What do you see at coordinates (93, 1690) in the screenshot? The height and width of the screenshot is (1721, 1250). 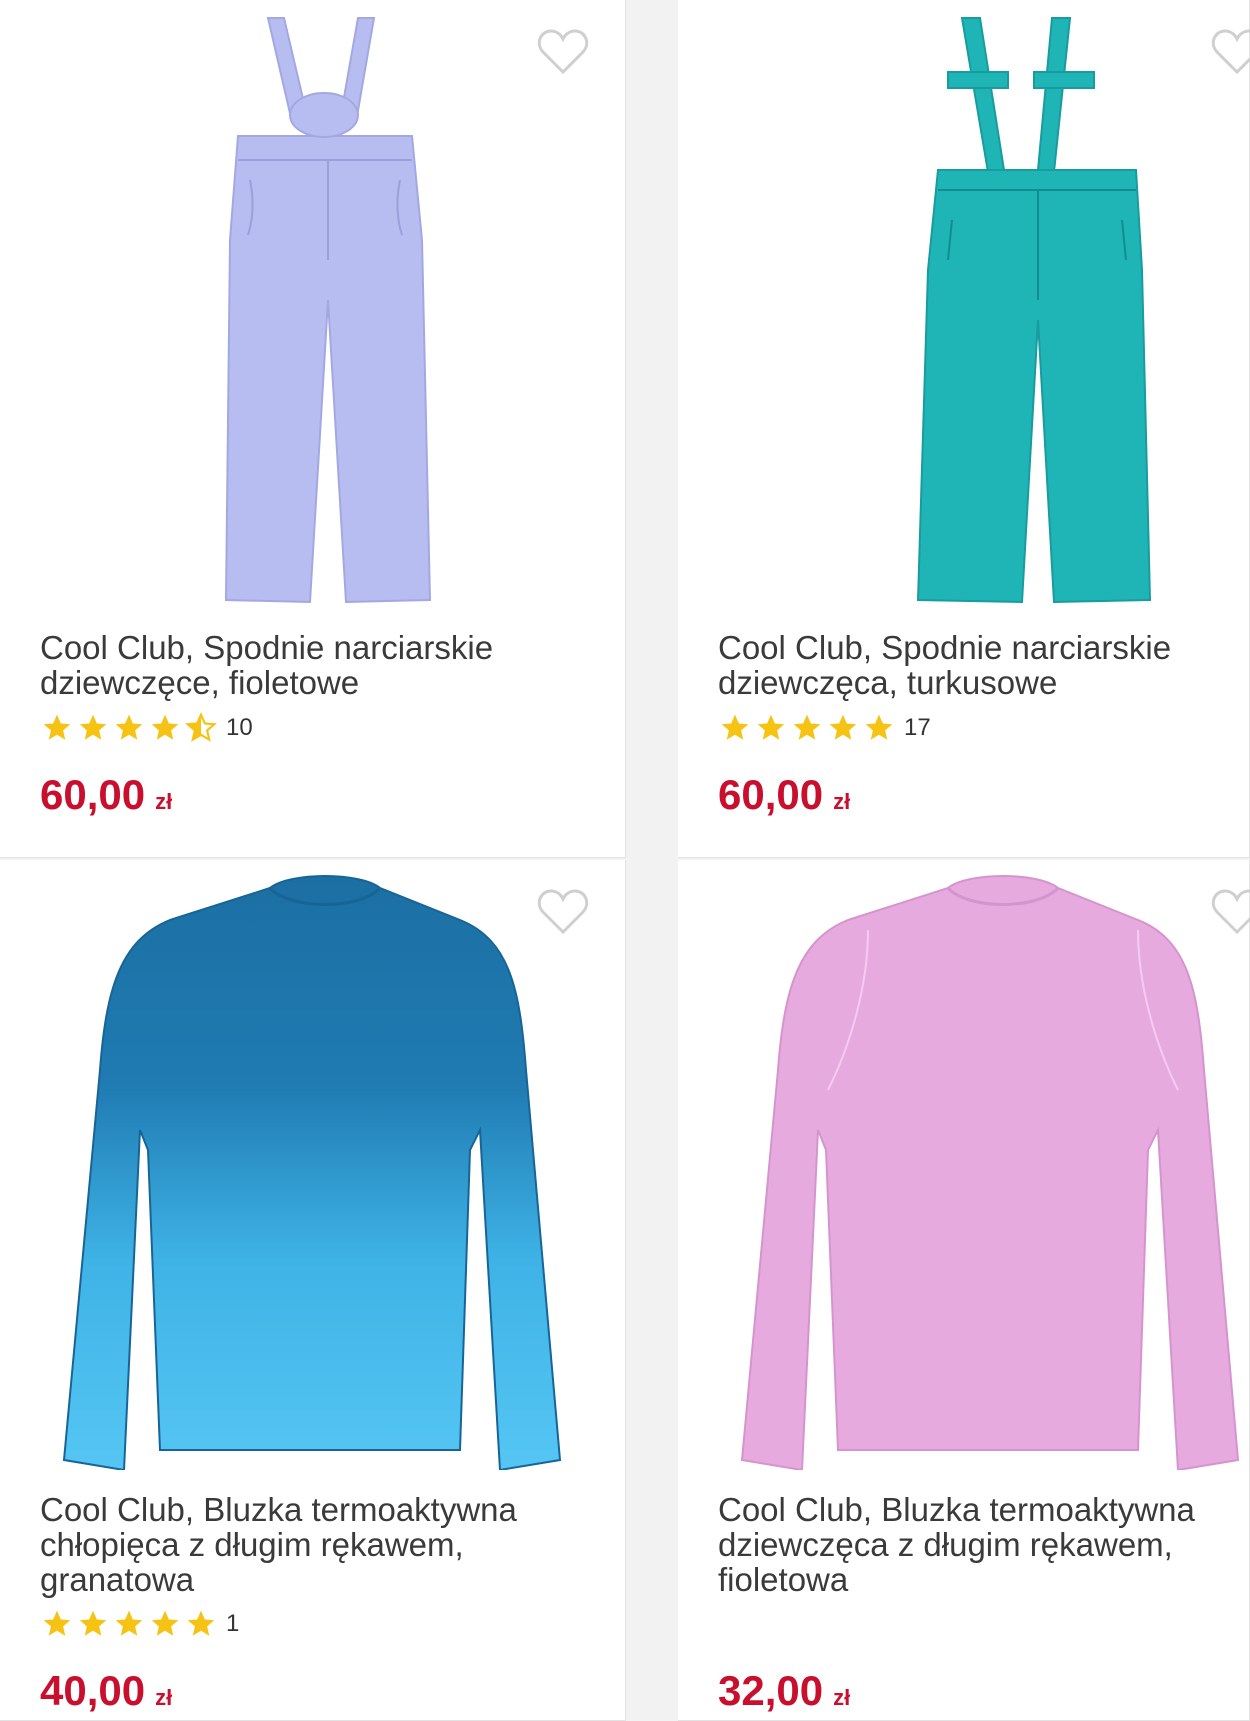 I see `price-value: 40,00` at bounding box center [93, 1690].